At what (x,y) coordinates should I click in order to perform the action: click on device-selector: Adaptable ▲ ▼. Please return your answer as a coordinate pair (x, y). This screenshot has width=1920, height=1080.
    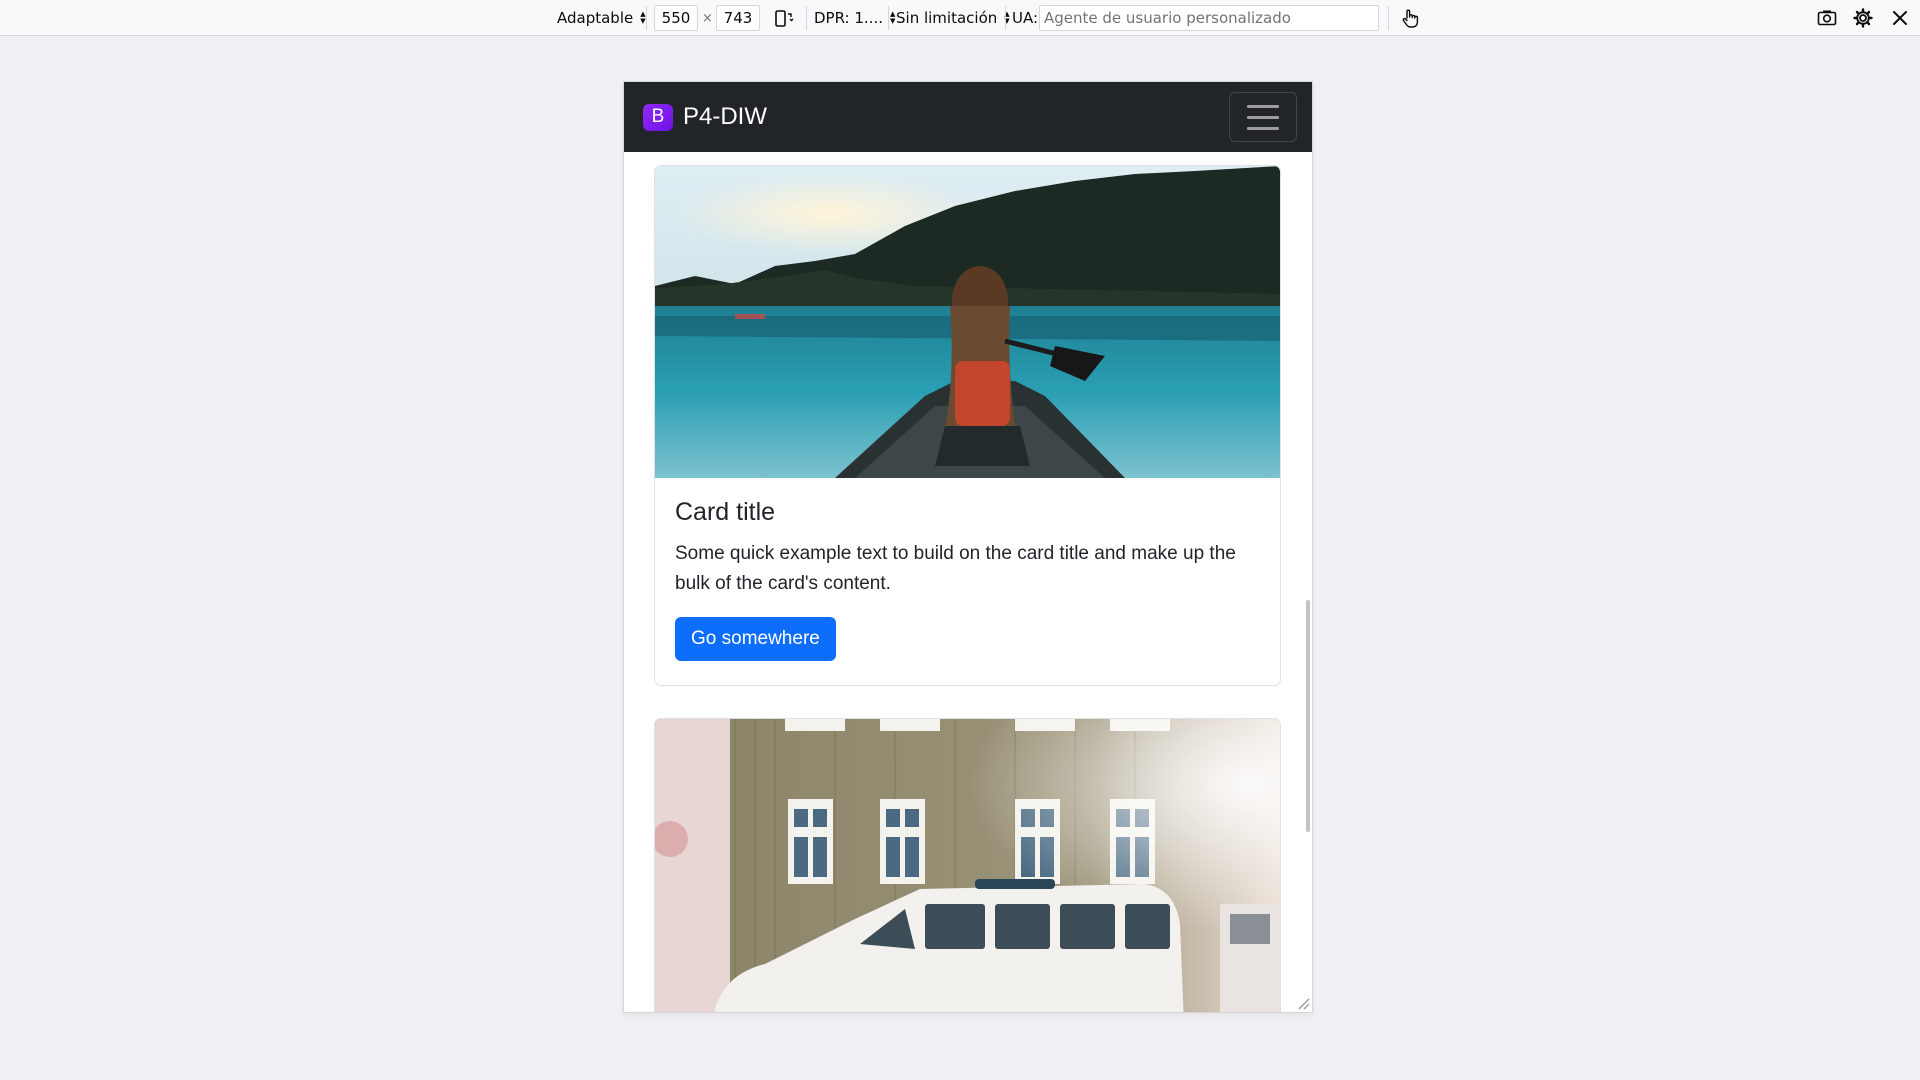
    Looking at the image, I should click on (601, 18).